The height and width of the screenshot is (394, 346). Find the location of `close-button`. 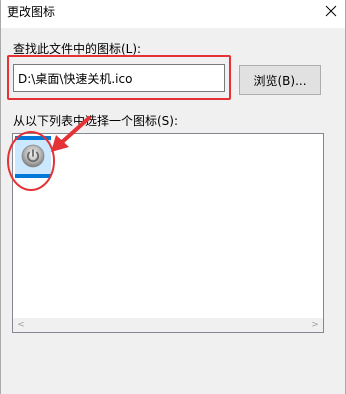

close-button is located at coordinates (331, 12).